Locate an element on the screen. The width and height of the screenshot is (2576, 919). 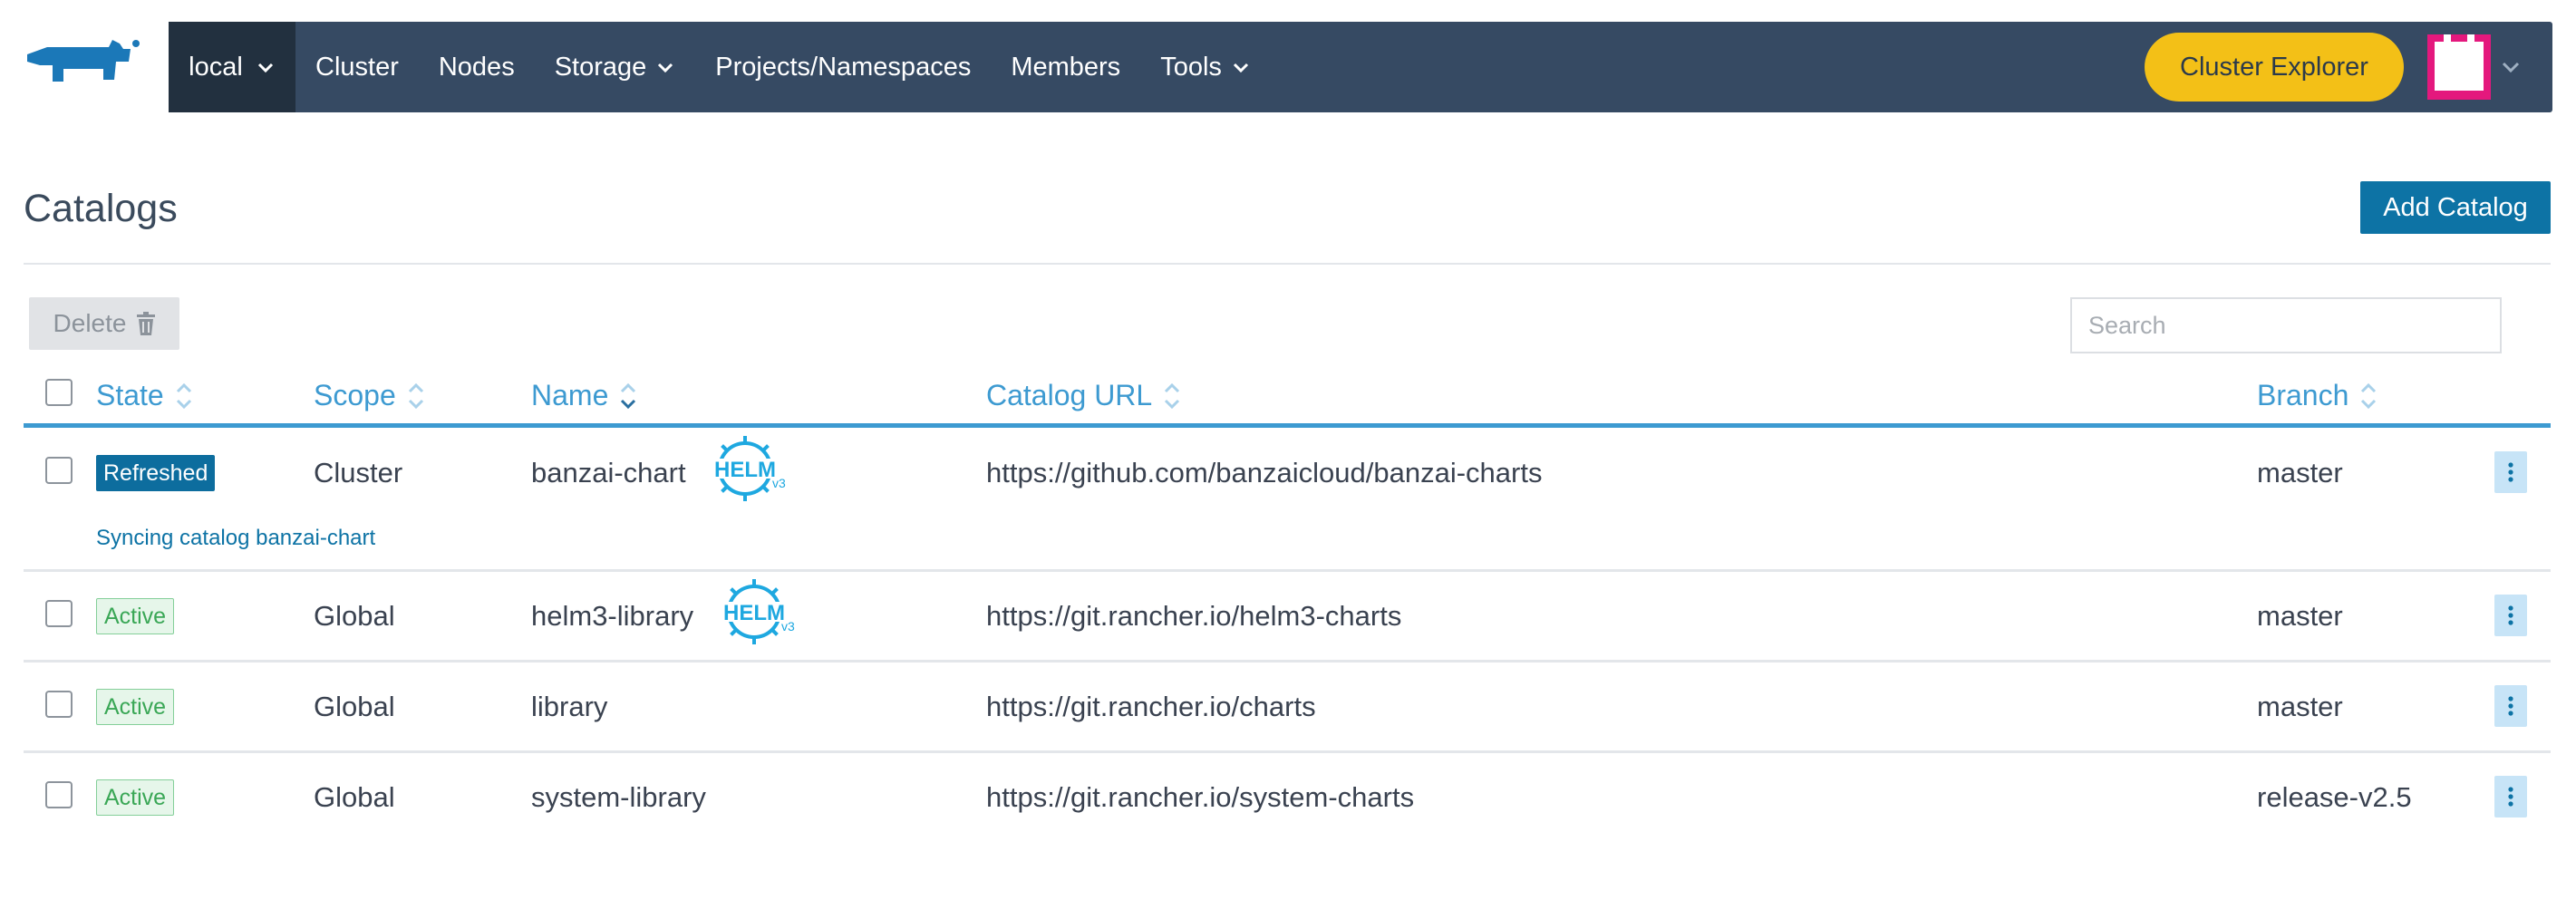
nav-label: Projects/Namespaces is located at coordinates (843, 67).